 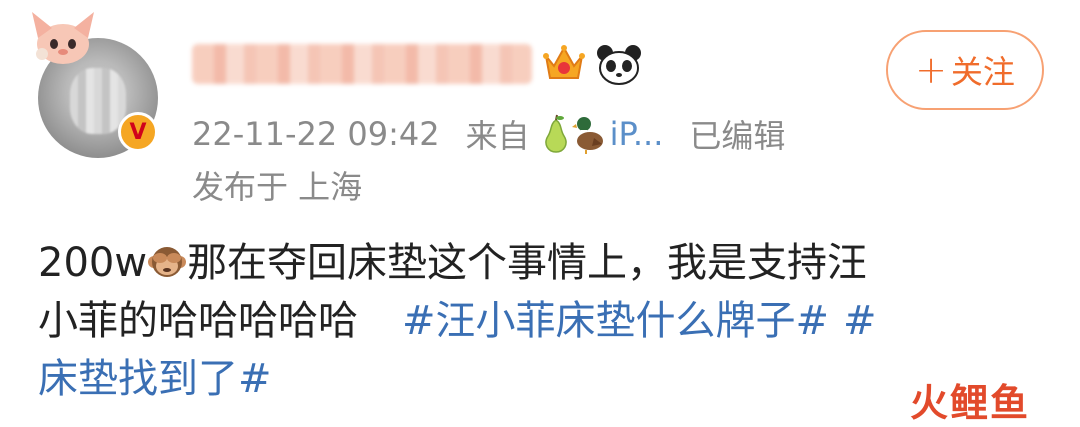 What do you see at coordinates (138, 132) in the screenshot?
I see `verified-badge-icon: V` at bounding box center [138, 132].